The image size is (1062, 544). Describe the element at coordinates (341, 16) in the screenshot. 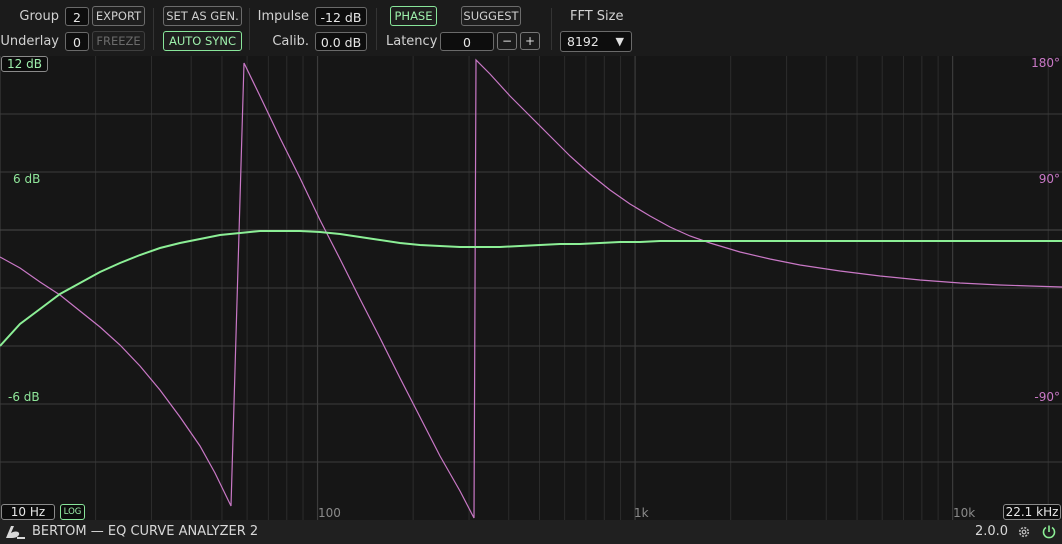

I see `impulse-field: -12 dB` at that location.